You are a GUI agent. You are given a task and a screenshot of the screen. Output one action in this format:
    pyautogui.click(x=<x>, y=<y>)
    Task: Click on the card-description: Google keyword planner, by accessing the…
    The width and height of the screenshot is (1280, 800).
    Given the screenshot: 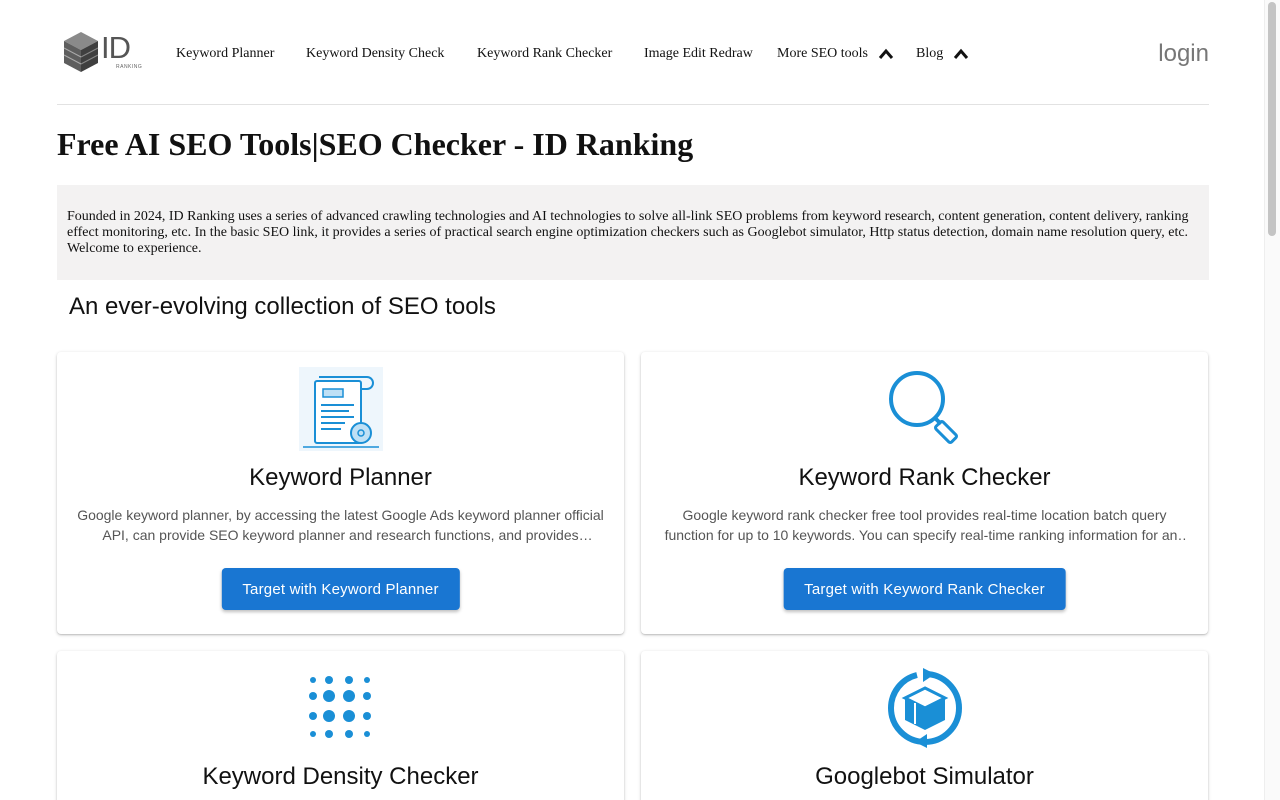 What is the action you would take?
    pyautogui.click(x=340, y=525)
    